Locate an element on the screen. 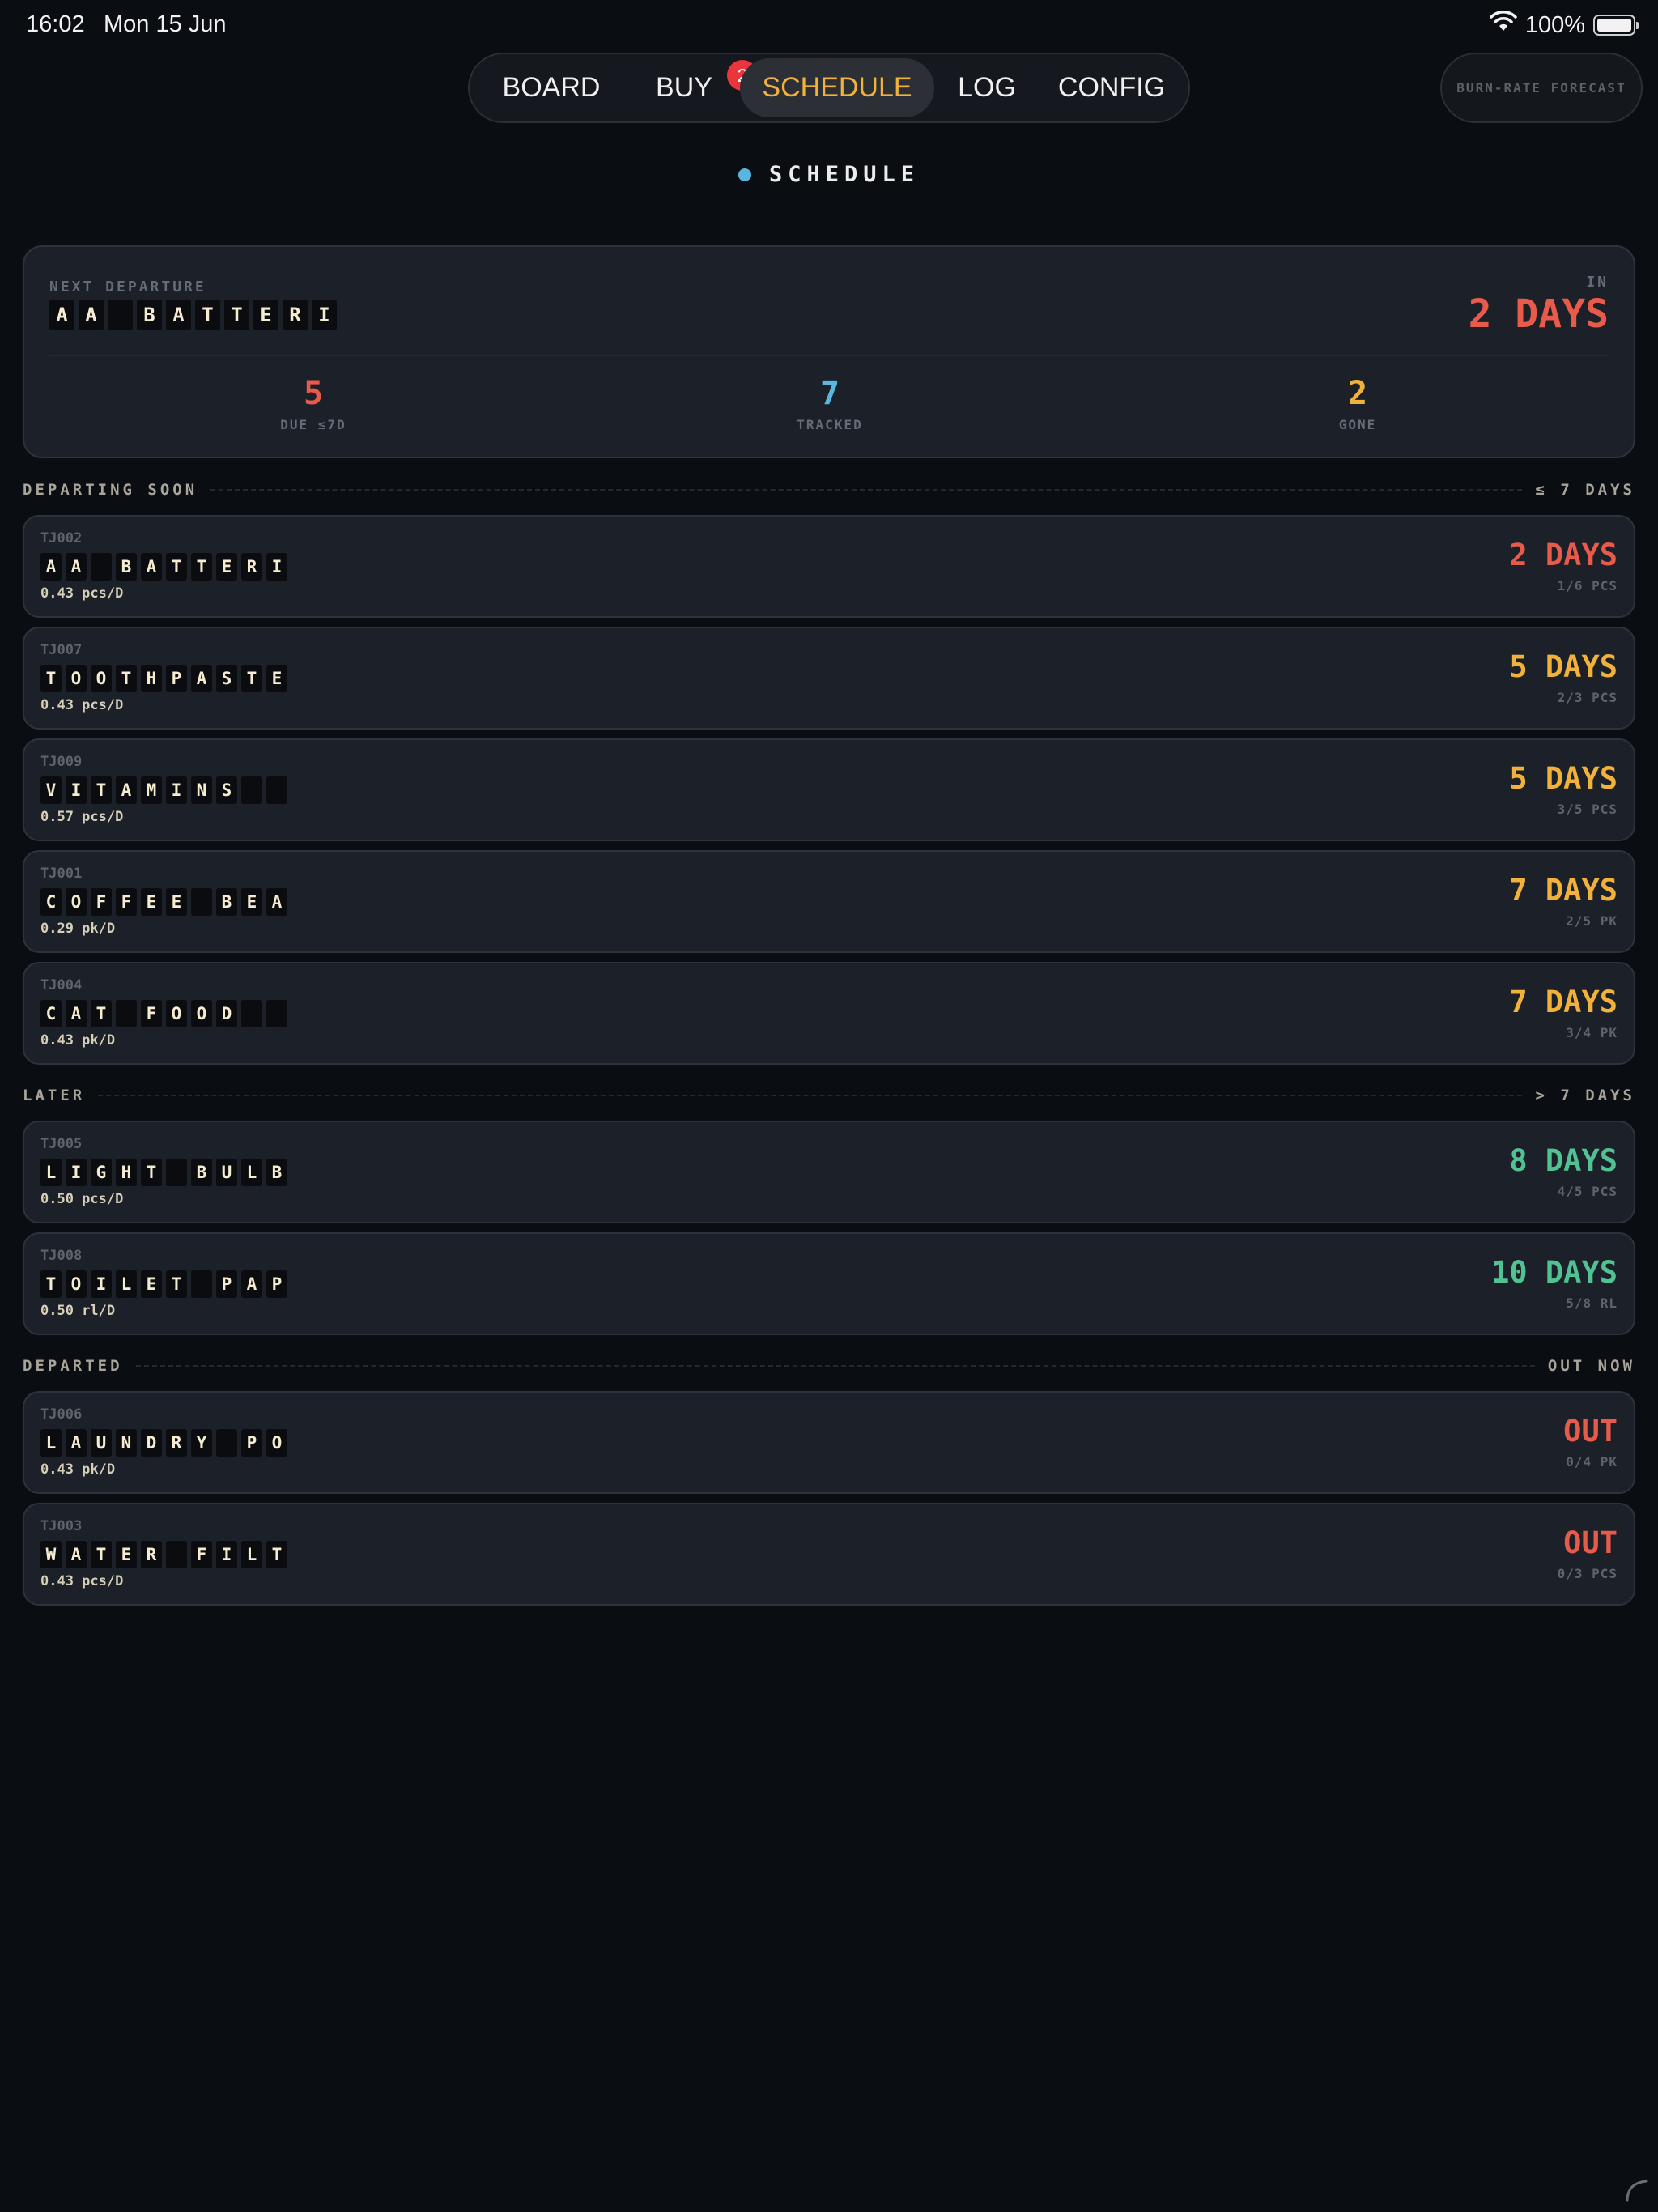 This screenshot has height=2212, width=1658. group-title: DEPARTING SOON is located at coordinates (110, 490).